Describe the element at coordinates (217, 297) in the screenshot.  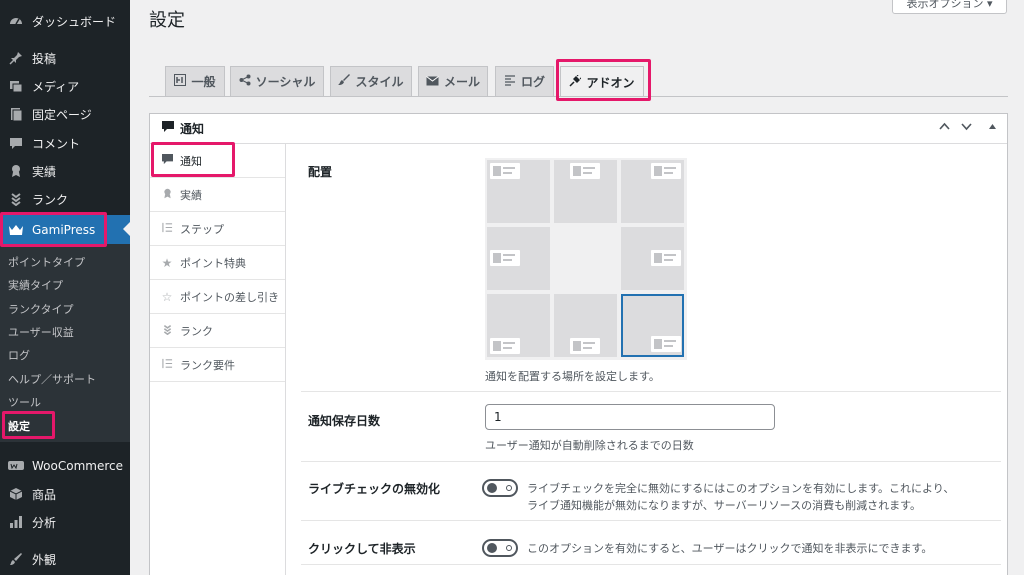
I see `vnav-point-deducts: ☆ ポイントの差し引き` at that location.